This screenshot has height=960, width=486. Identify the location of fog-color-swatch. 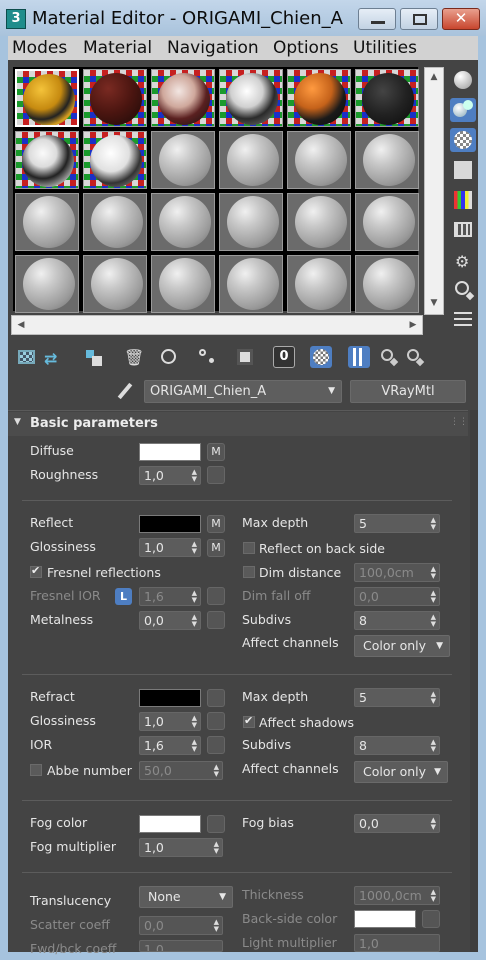
(170, 824).